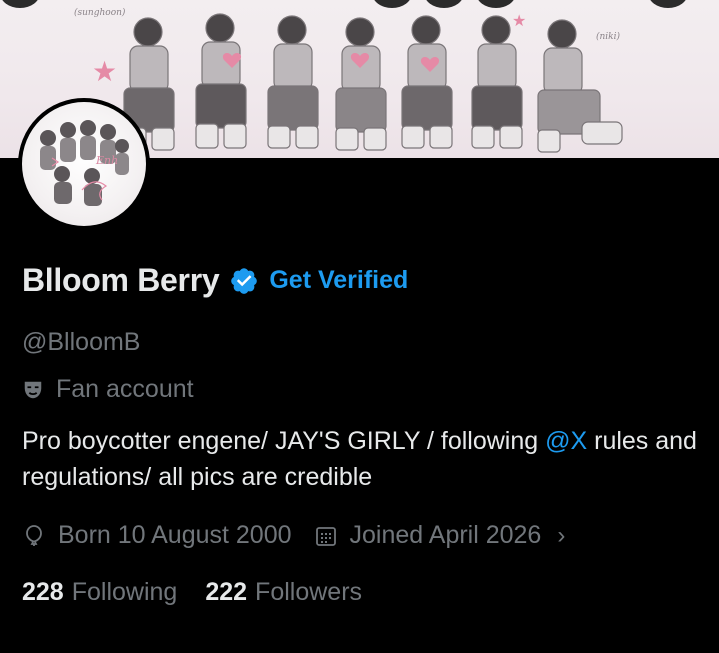 Image resolution: width=719 pixels, height=653 pixels. What do you see at coordinates (81, 342) in the screenshot?
I see `user-handle: @BlloomB` at bounding box center [81, 342].